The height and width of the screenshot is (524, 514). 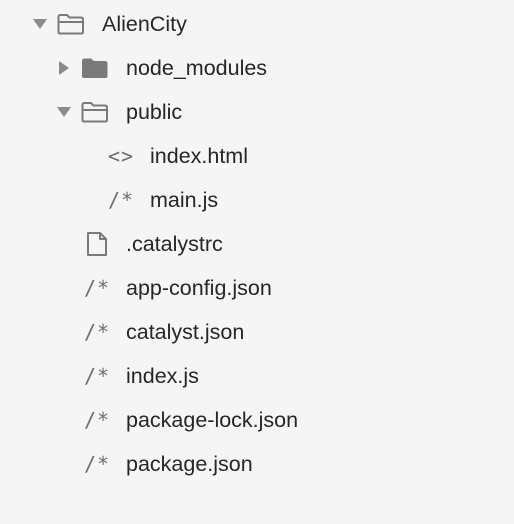 I want to click on folder-filled-icon, so click(x=95, y=68).